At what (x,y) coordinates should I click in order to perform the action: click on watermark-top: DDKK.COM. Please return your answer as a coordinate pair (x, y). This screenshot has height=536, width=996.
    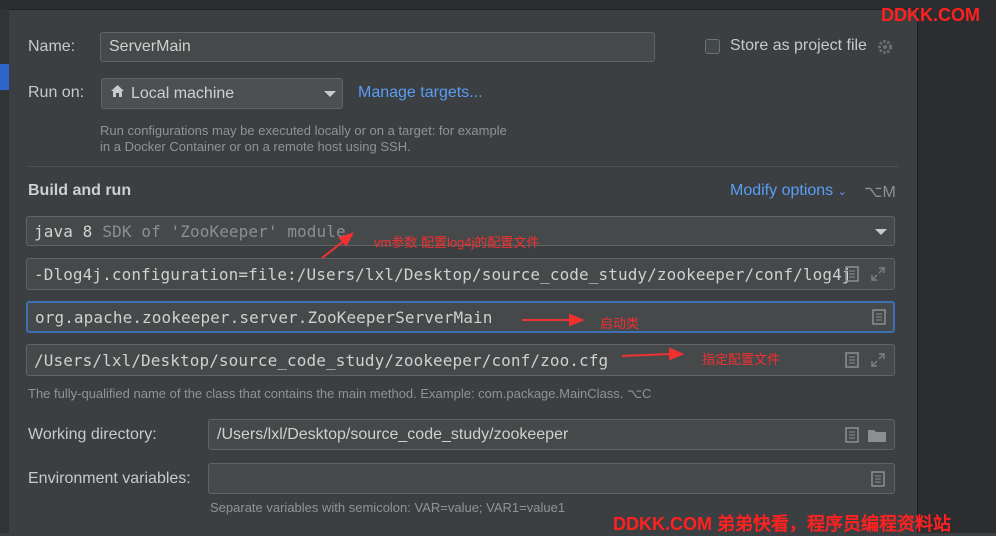
    Looking at the image, I should click on (930, 15).